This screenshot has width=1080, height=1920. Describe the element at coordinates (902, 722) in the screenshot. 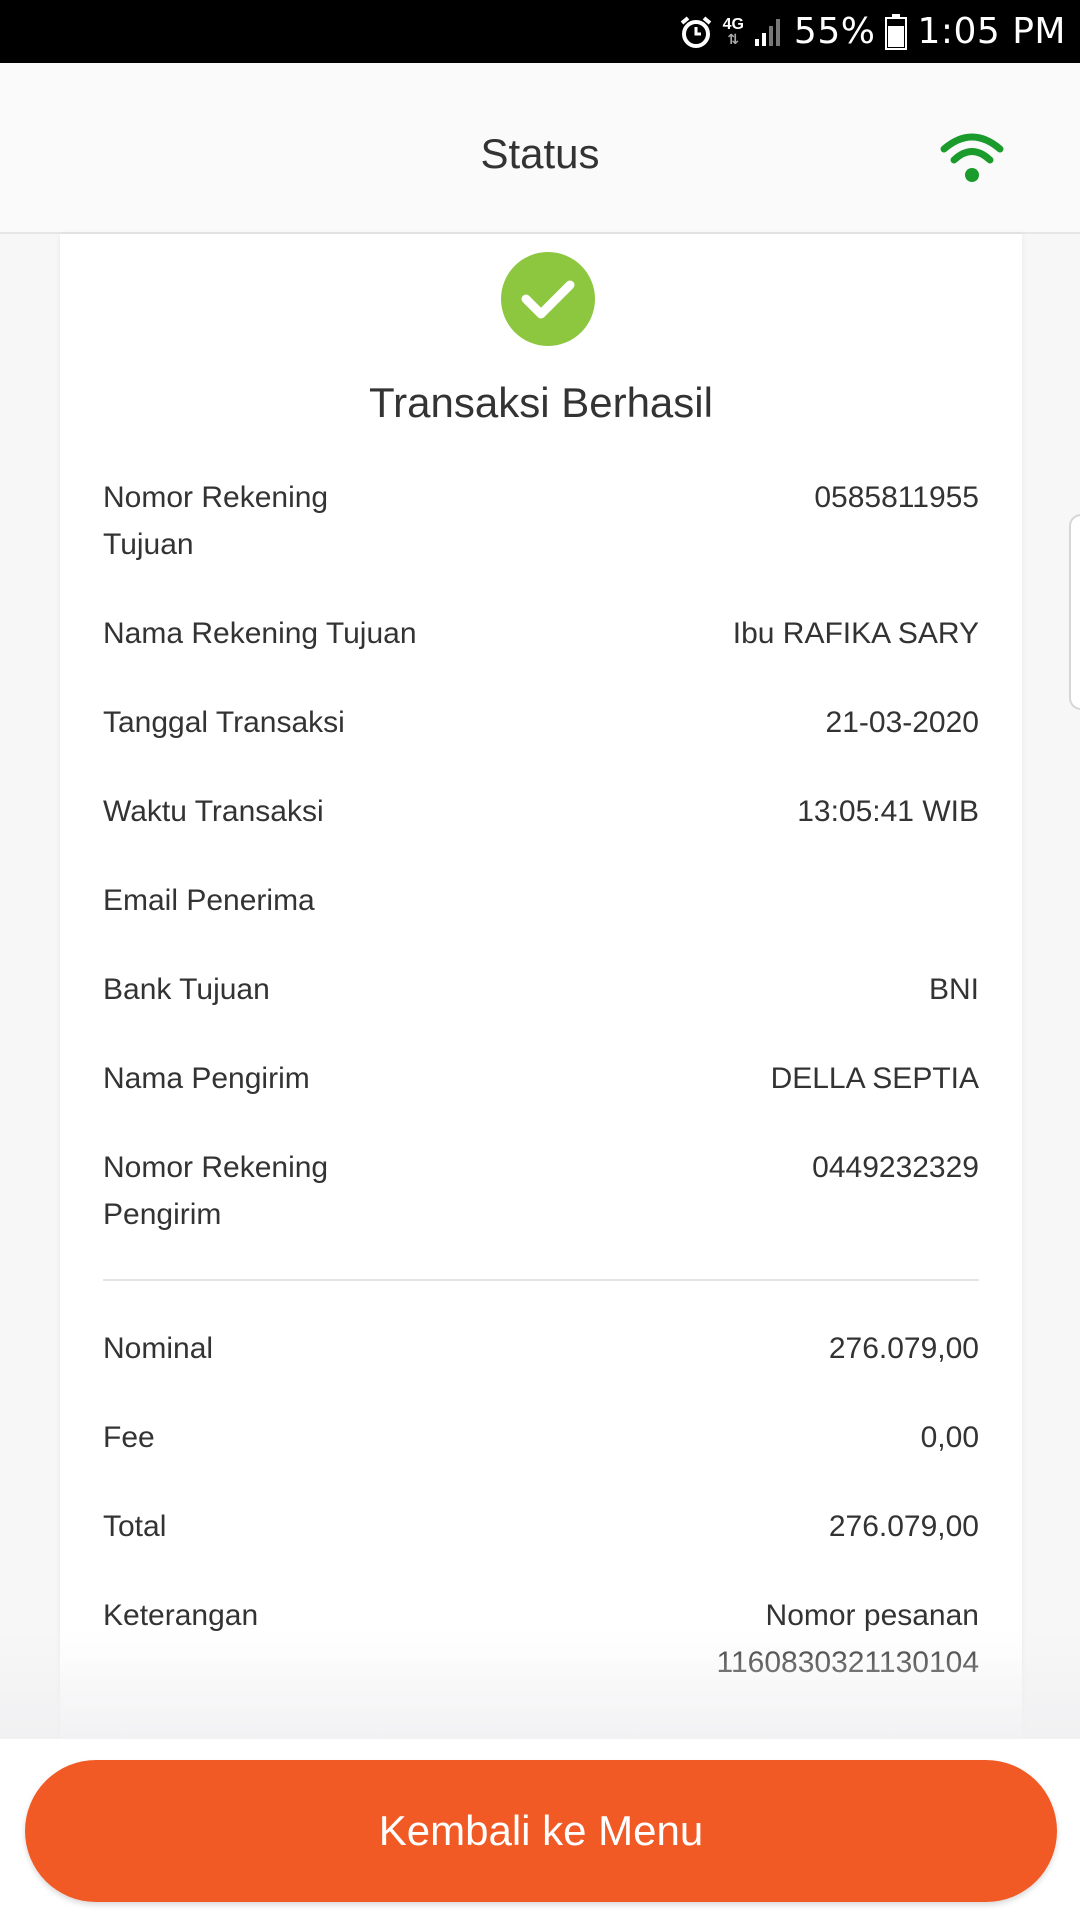

I see `detail-value: 21-03-2020` at that location.